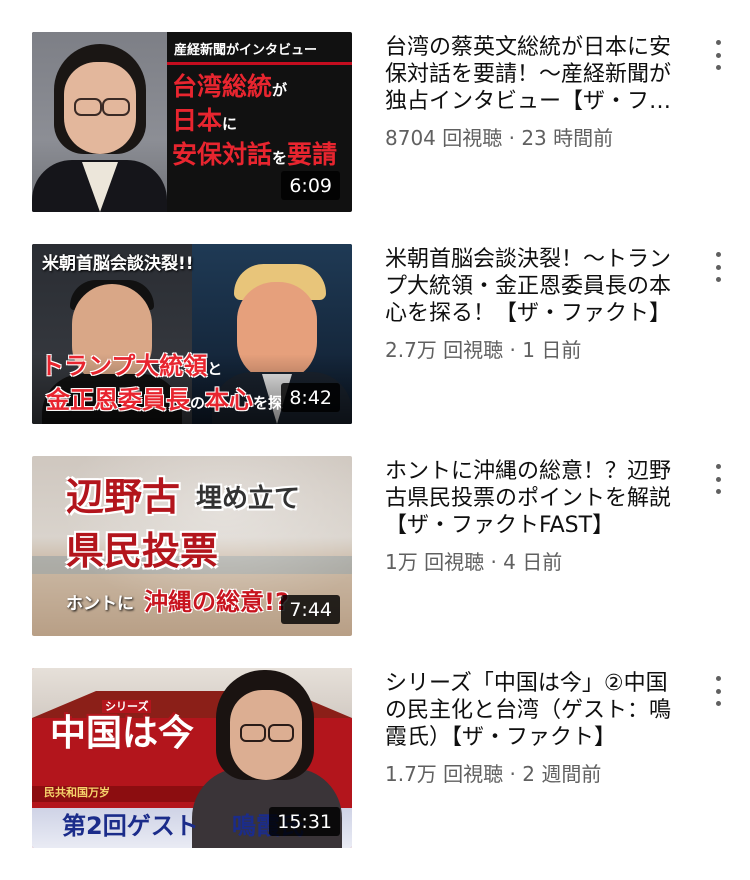 The image size is (750, 880). What do you see at coordinates (130, 826) in the screenshot?
I see `thumbnail-caption: 第2回ゲスト` at bounding box center [130, 826].